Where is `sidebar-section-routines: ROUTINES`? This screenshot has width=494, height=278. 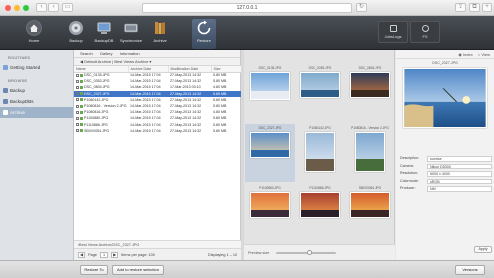
sidebar-section-routines: ROUTINES is located at coordinates (19, 57).